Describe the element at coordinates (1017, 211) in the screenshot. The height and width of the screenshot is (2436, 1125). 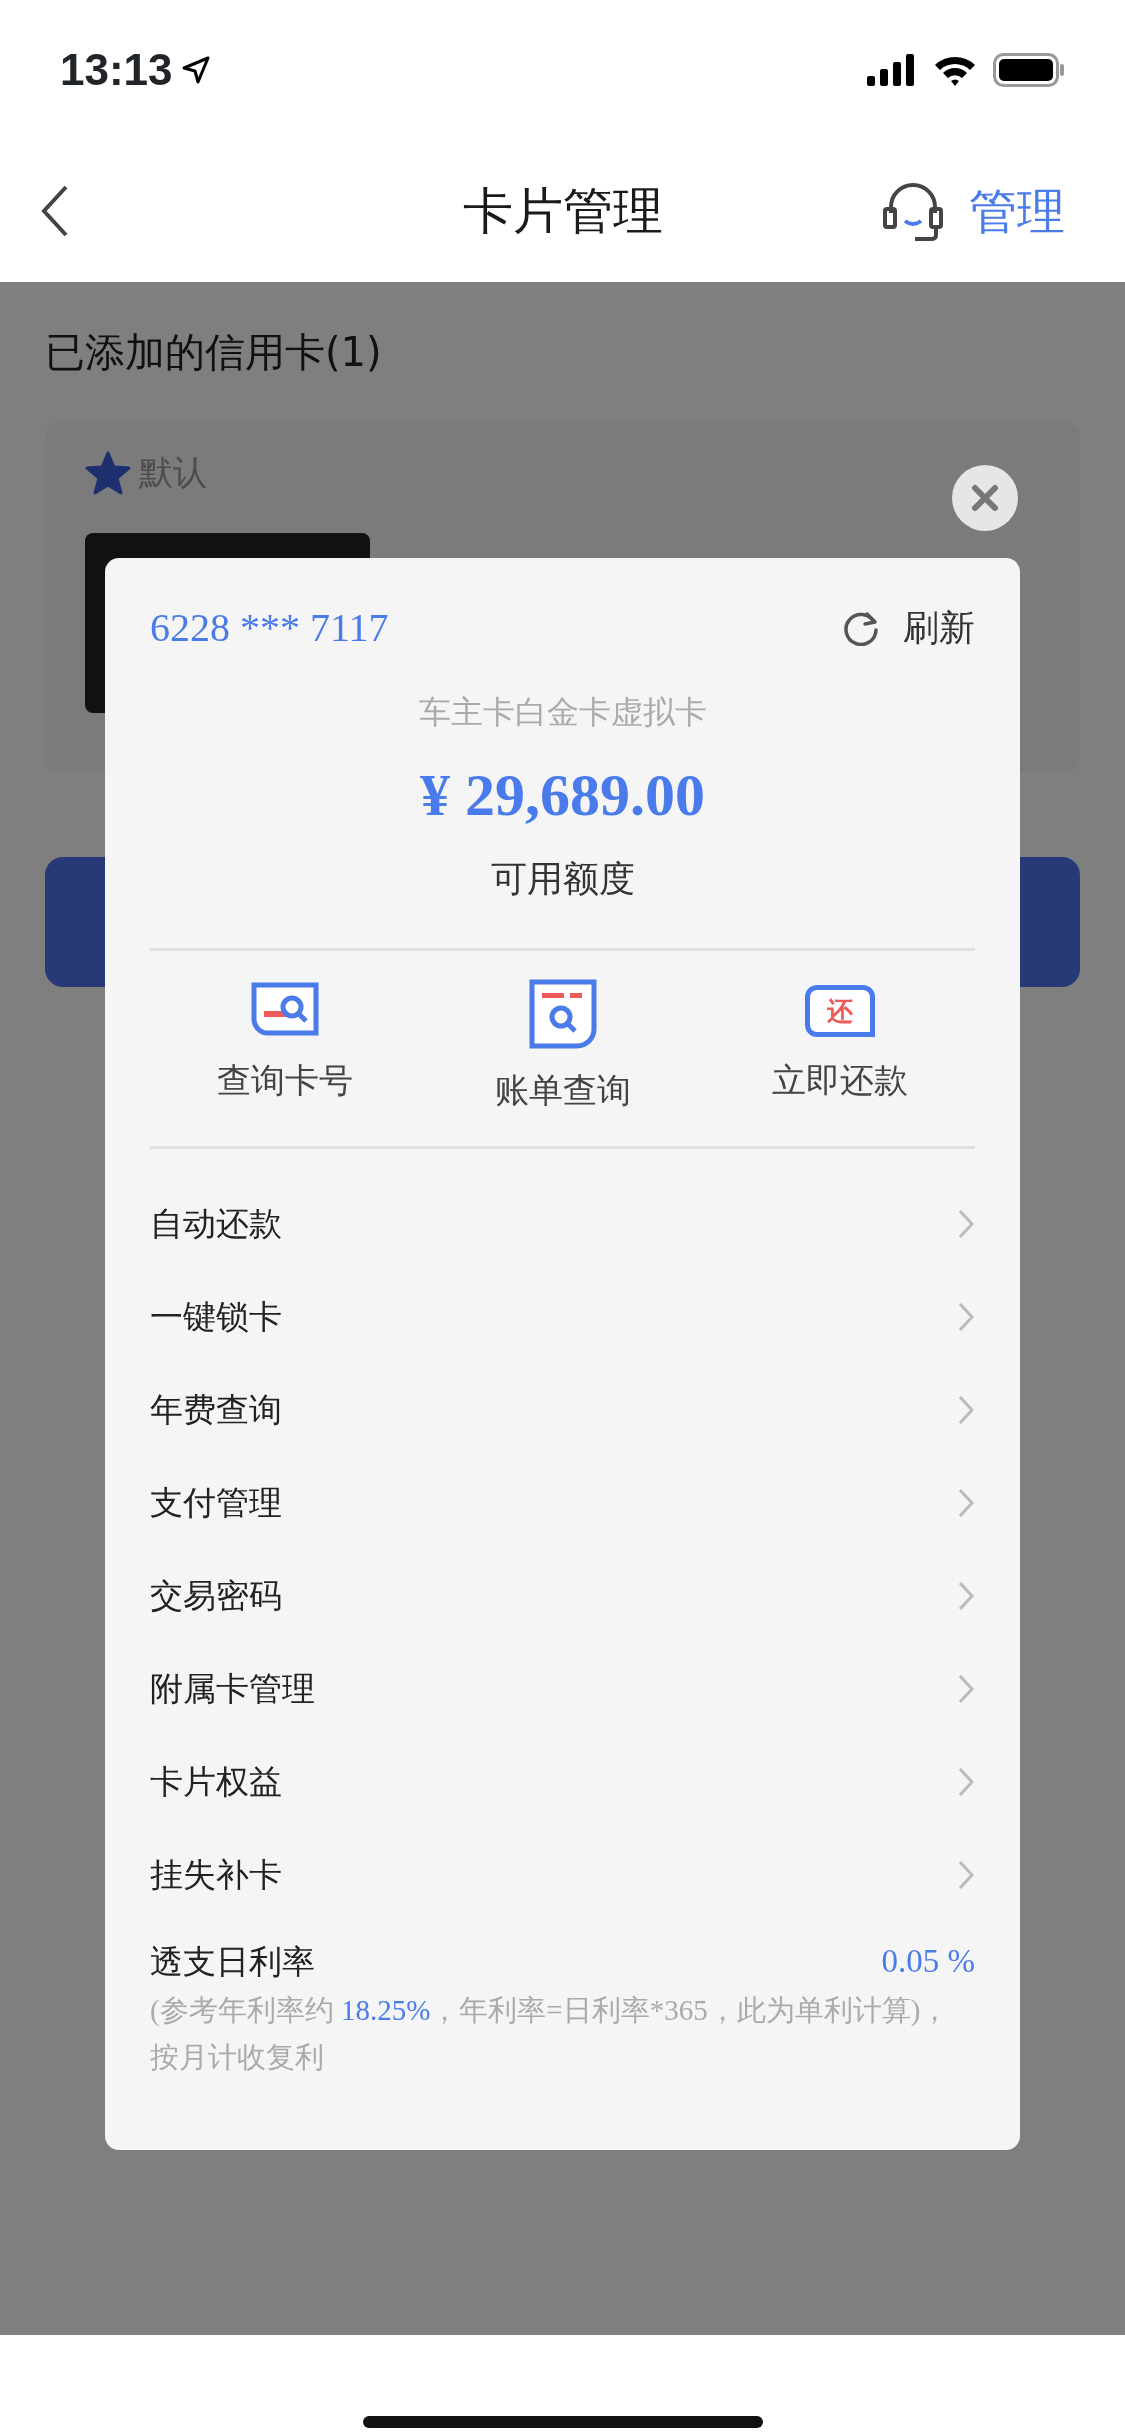
I see `manage-link: 管理` at that location.